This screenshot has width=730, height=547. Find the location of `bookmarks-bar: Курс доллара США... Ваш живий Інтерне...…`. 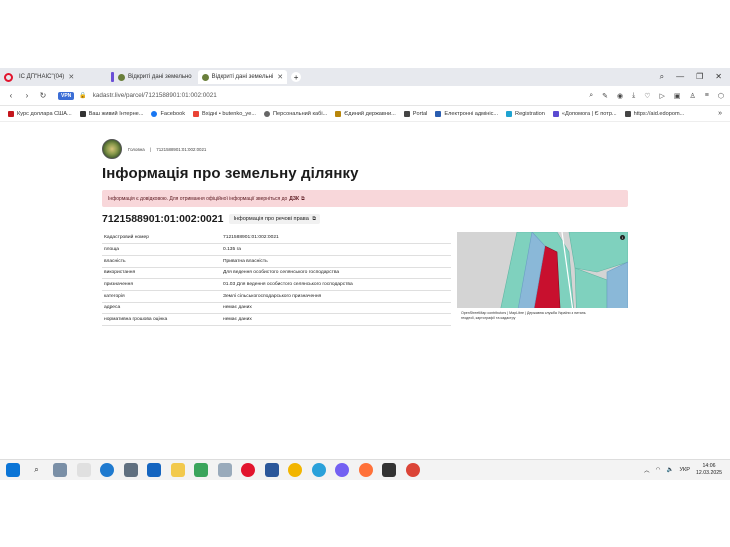

bookmarks-bar: Курс доллара США... Ваш живий Інтерне...… is located at coordinates (365, 114).